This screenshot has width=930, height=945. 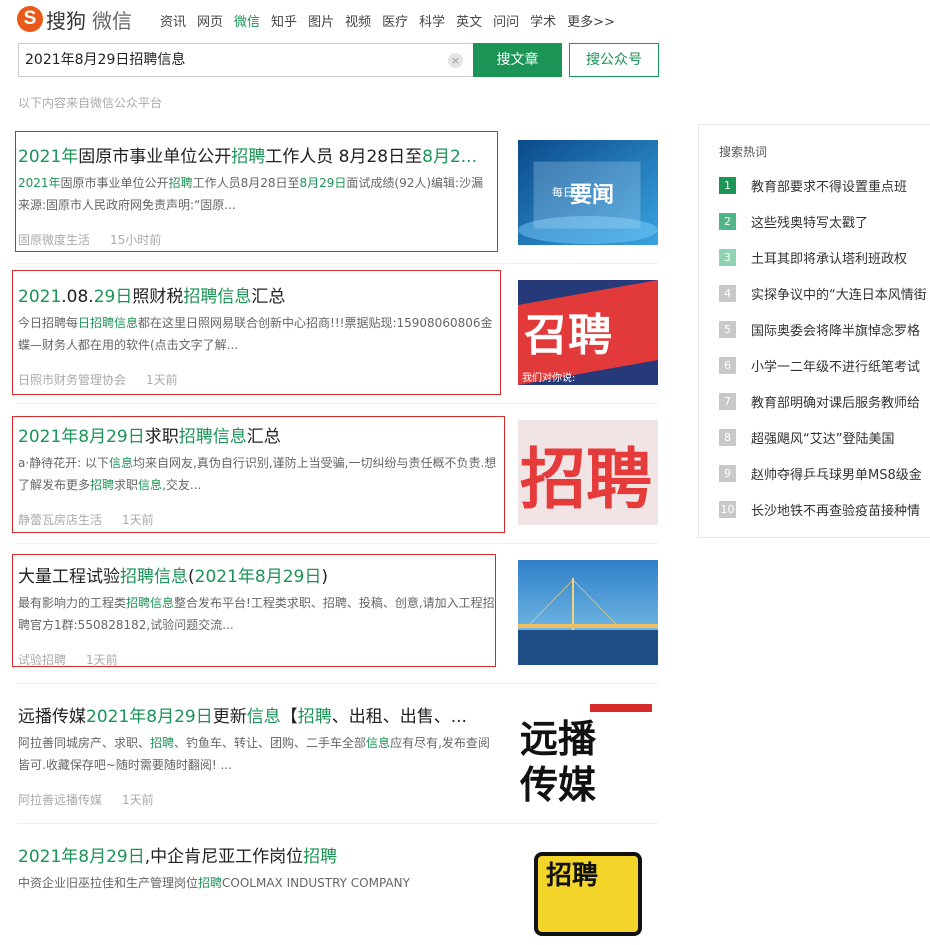 I want to click on hot-search-item: 3 土耳其即将承认塔利班政权, so click(x=824, y=257).